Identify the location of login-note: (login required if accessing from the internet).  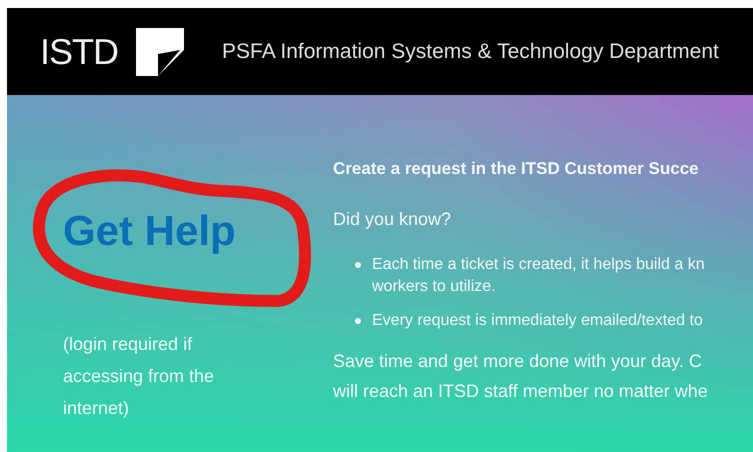
(139, 376).